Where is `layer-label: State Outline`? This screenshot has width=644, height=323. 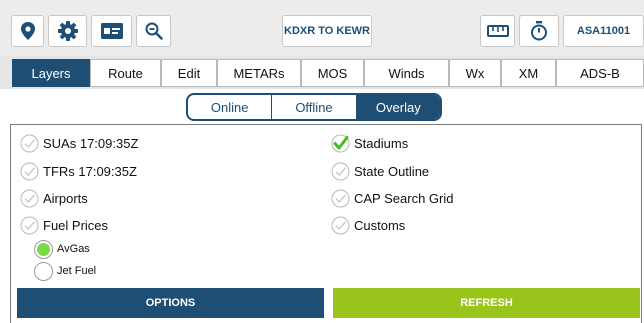 layer-label: State Outline is located at coordinates (392, 171).